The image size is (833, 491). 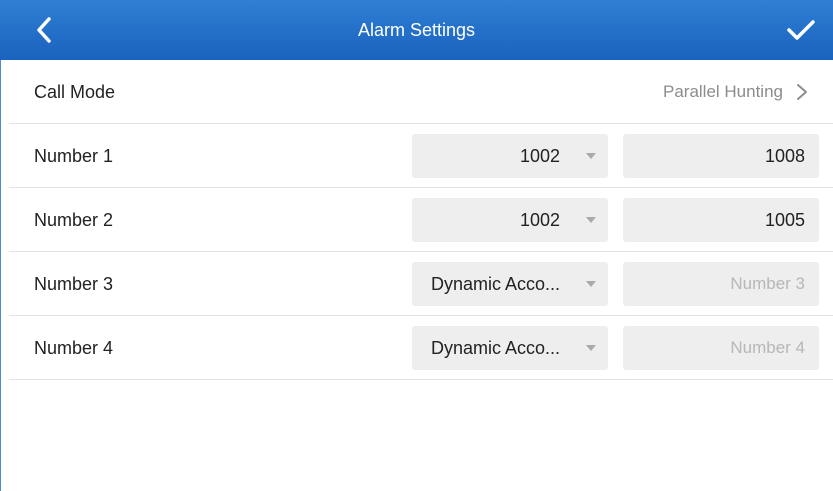 What do you see at coordinates (767, 283) in the screenshot?
I see `number-input-placeholder: Number 3` at bounding box center [767, 283].